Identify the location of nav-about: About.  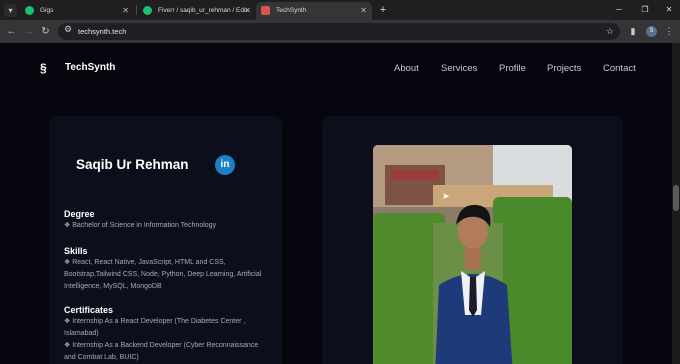
(406, 68).